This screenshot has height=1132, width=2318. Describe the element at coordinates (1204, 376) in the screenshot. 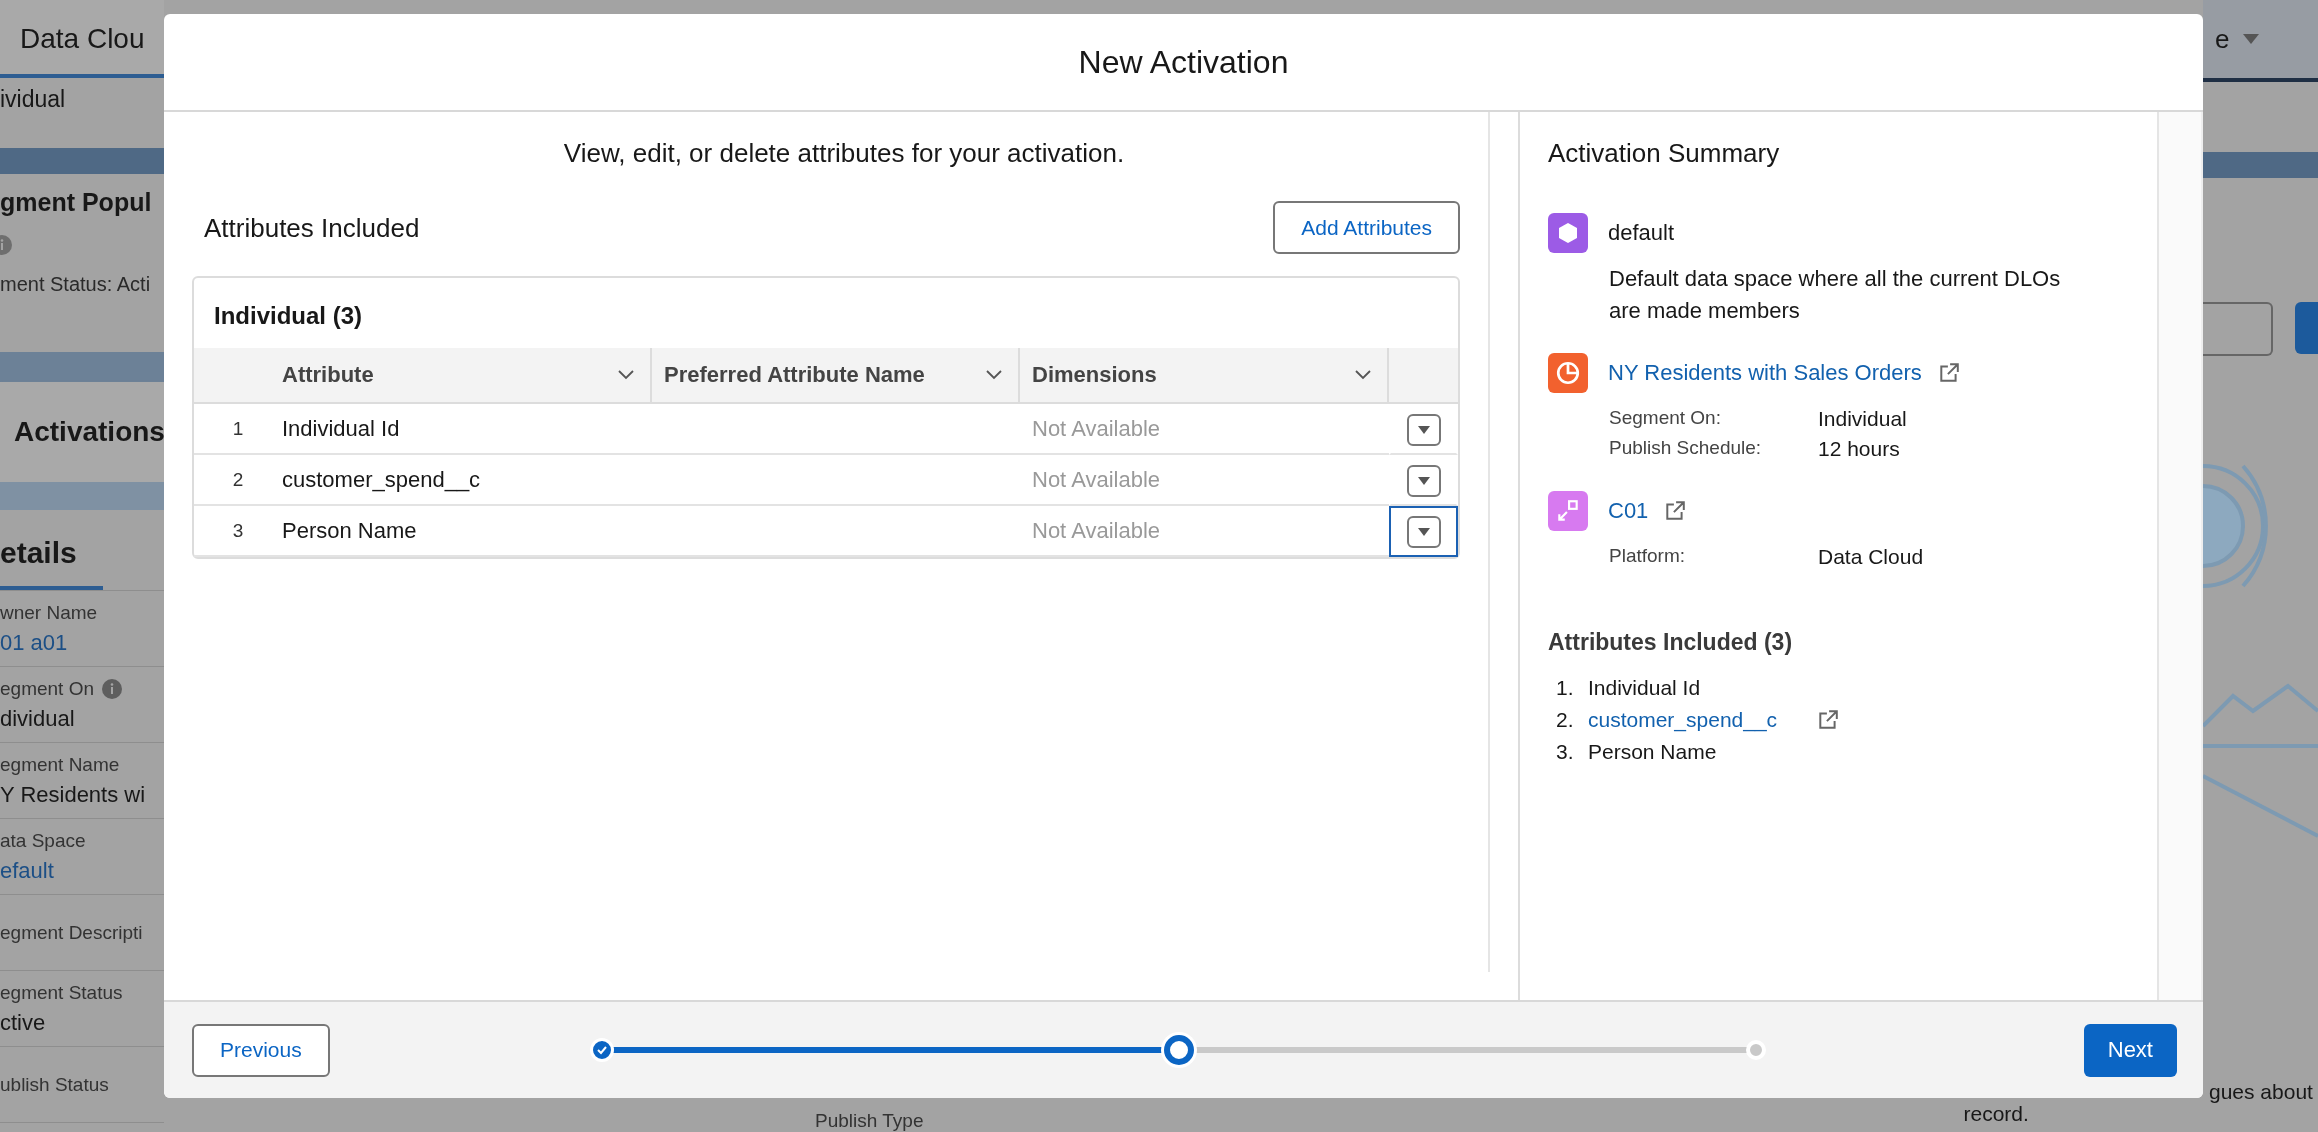

I see `column-header: Dimensions` at that location.